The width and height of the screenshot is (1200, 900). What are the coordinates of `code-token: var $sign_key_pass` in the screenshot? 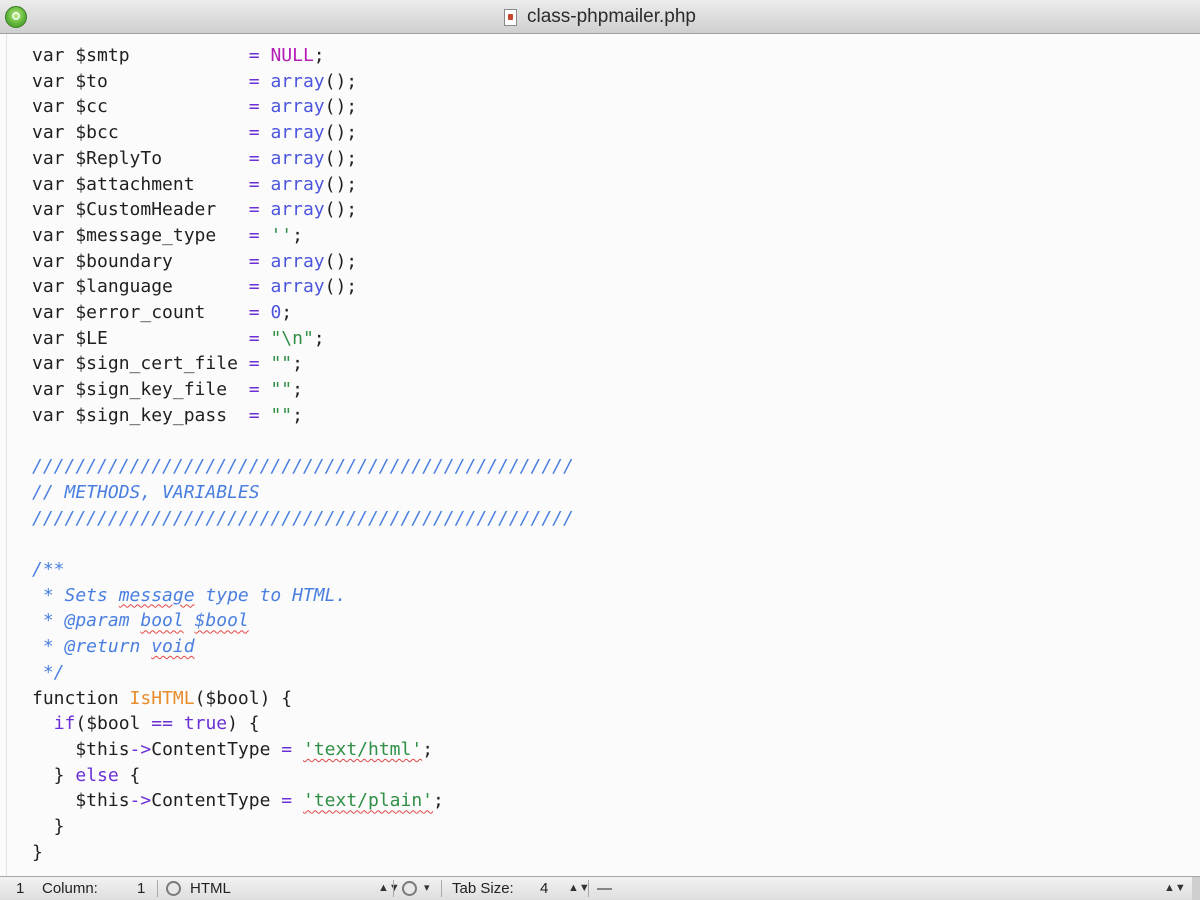 It's located at (140, 415).